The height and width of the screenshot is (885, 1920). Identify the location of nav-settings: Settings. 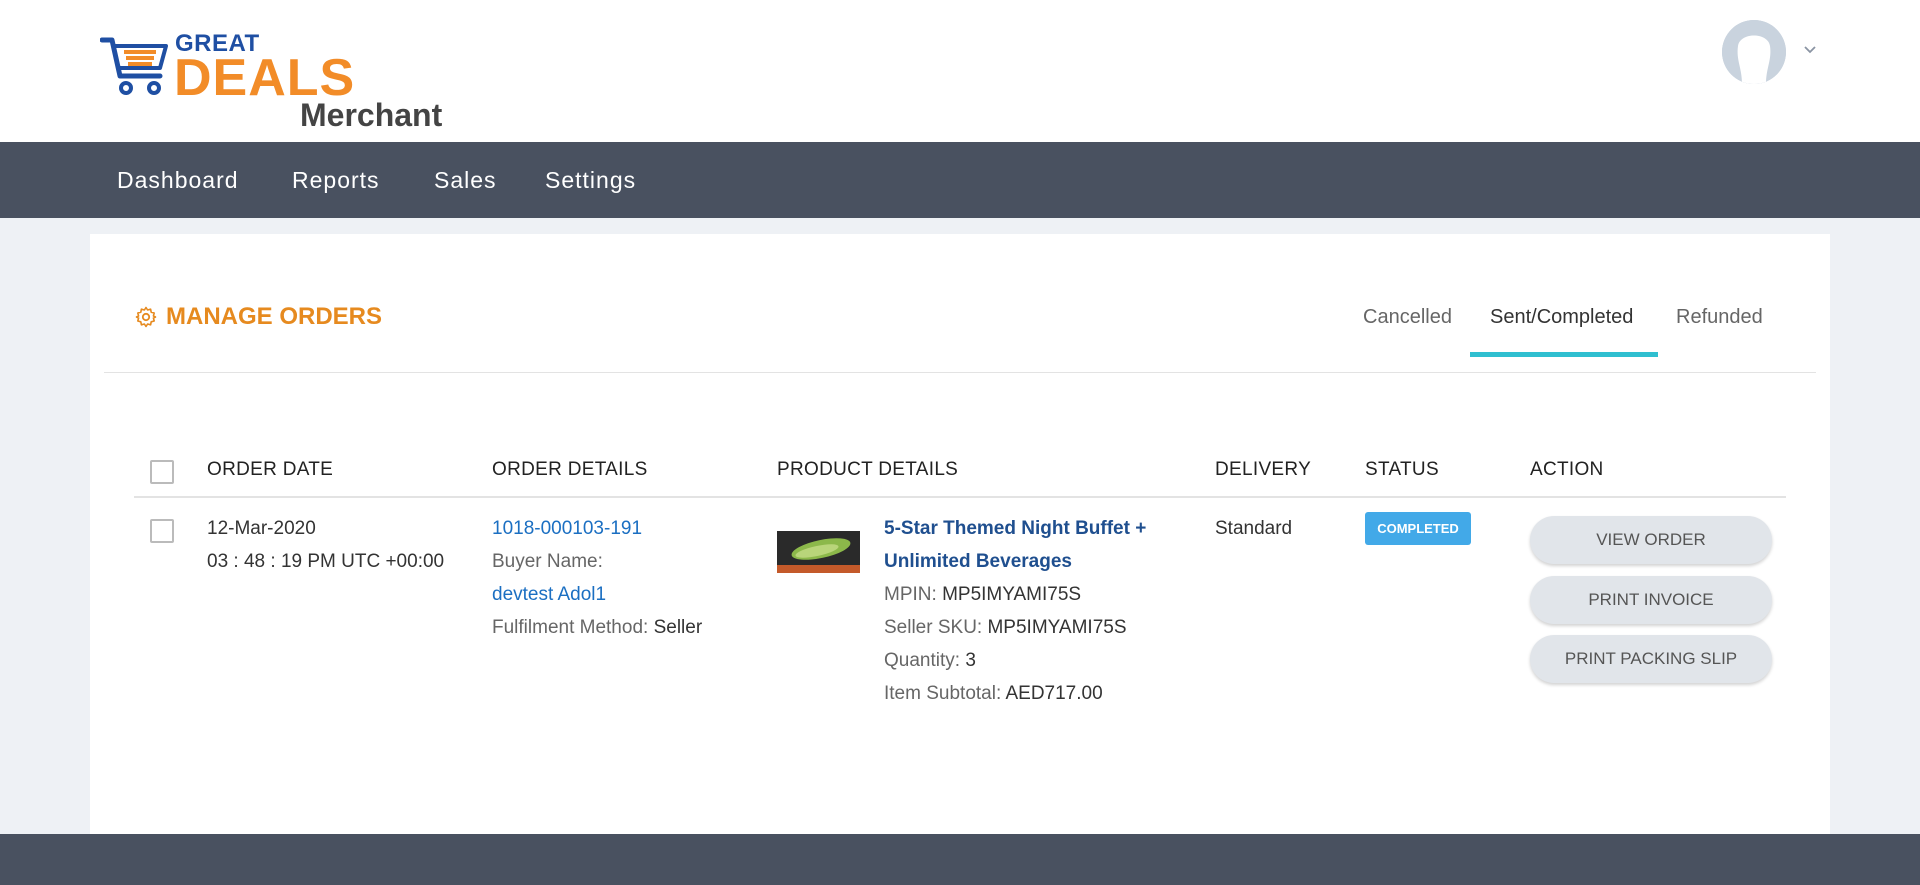
(590, 180).